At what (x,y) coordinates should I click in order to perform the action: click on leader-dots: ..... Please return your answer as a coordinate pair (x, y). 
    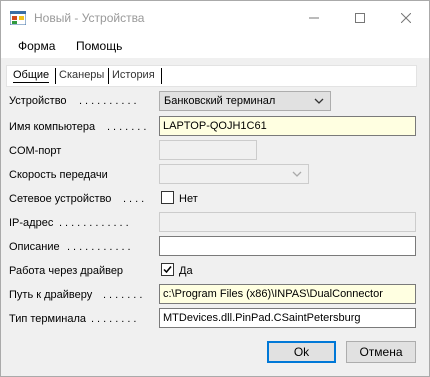
    Looking at the image, I should click on (135, 199).